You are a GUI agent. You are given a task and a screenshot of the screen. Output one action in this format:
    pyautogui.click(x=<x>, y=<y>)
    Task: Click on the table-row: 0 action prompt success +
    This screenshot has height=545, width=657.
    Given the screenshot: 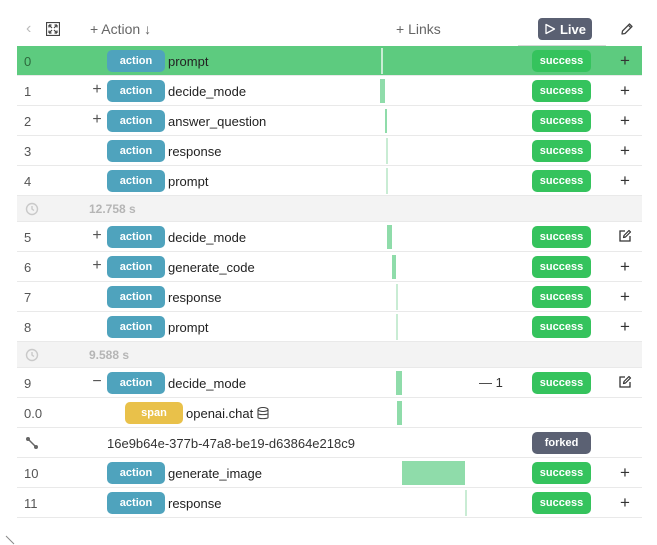 What is the action you would take?
    pyautogui.click(x=329, y=61)
    